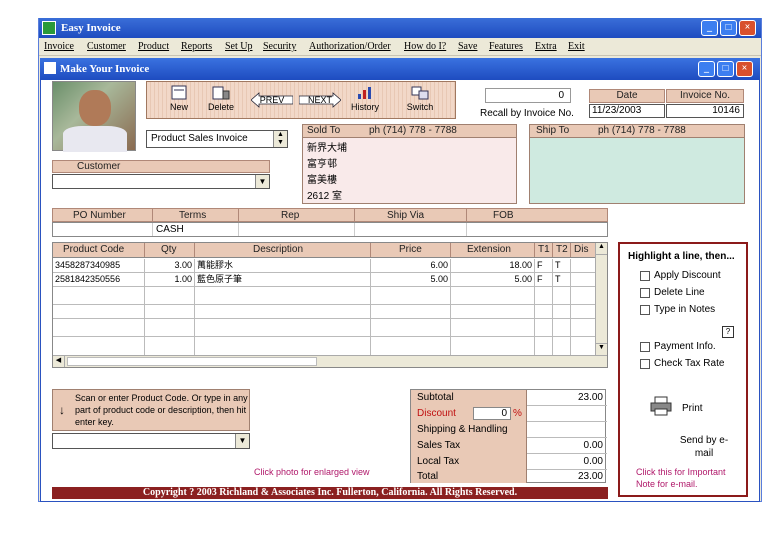  I want to click on close-button: ×, so click(747, 28).